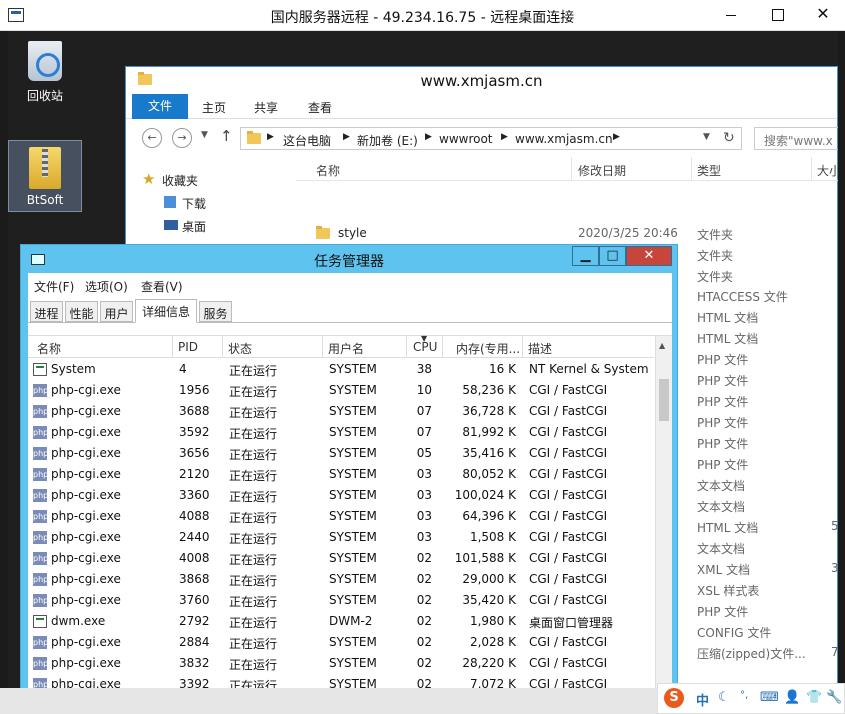  Describe the element at coordinates (751, 698) in the screenshot. I see `ime-toolbar: S 中 ☾ °, ⌨ 👤 👕 🔧` at that location.